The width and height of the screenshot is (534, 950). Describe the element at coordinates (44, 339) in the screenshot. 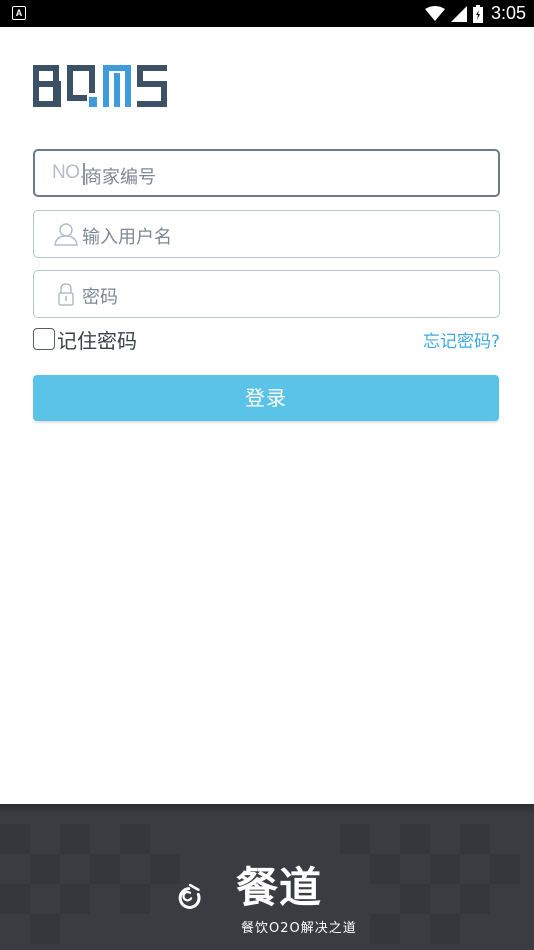

I see `remember-password-checkbox` at that location.